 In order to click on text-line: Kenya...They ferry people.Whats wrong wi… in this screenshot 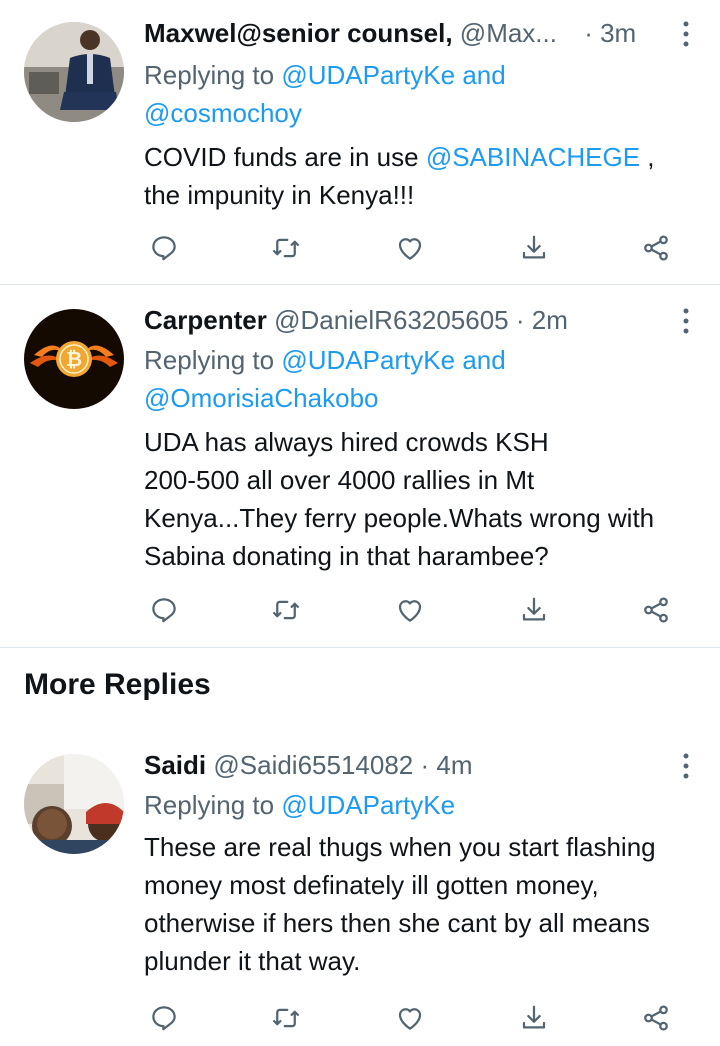, I will do `click(399, 518)`.